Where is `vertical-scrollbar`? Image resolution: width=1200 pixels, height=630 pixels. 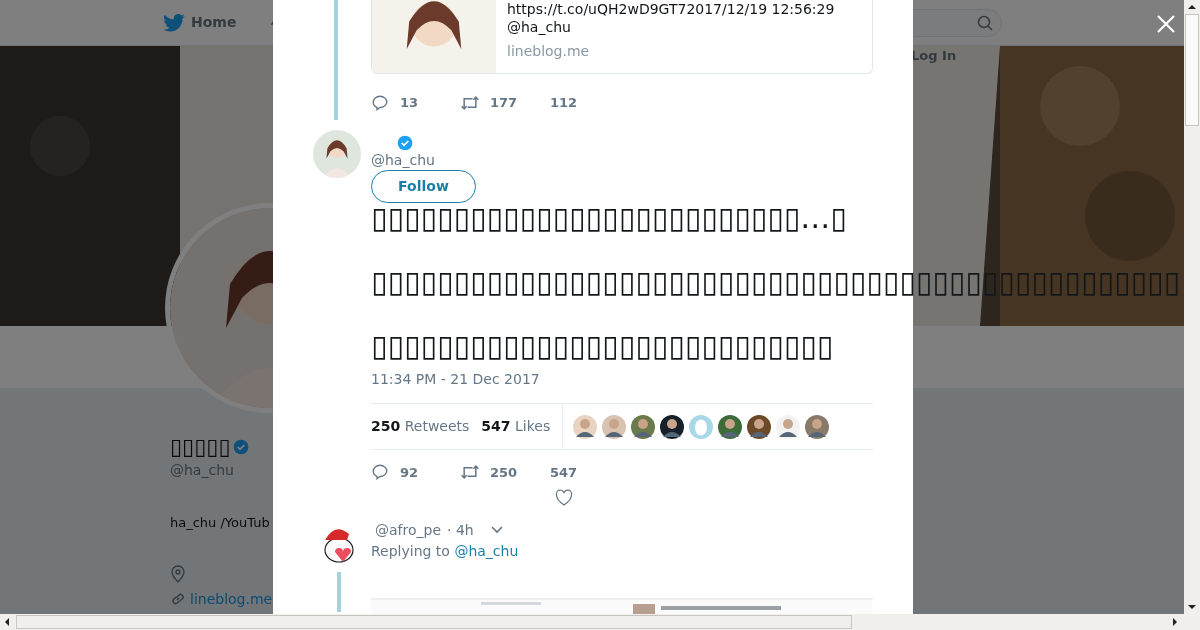 vertical-scrollbar is located at coordinates (1192, 307).